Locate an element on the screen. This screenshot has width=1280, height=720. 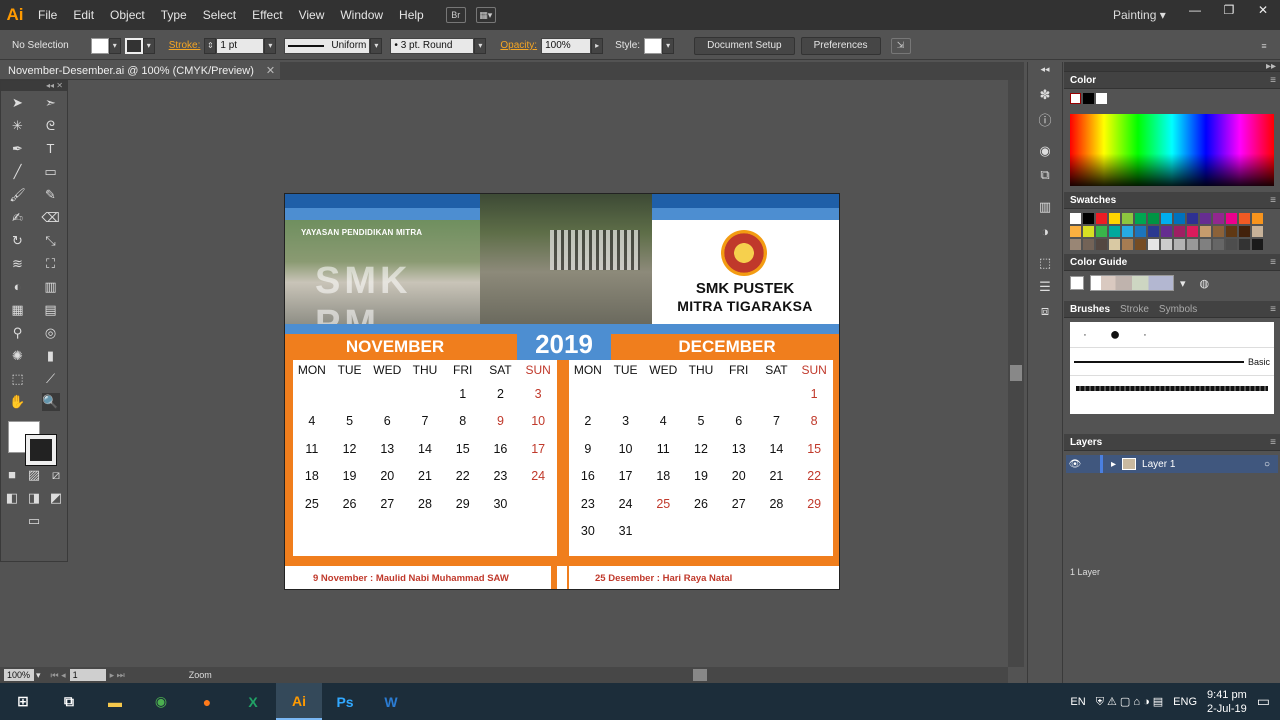
tray-icons: ⛨ ⚠ ▢ ⌂ ◑ ▤ is located at coordinates (1129, 702).